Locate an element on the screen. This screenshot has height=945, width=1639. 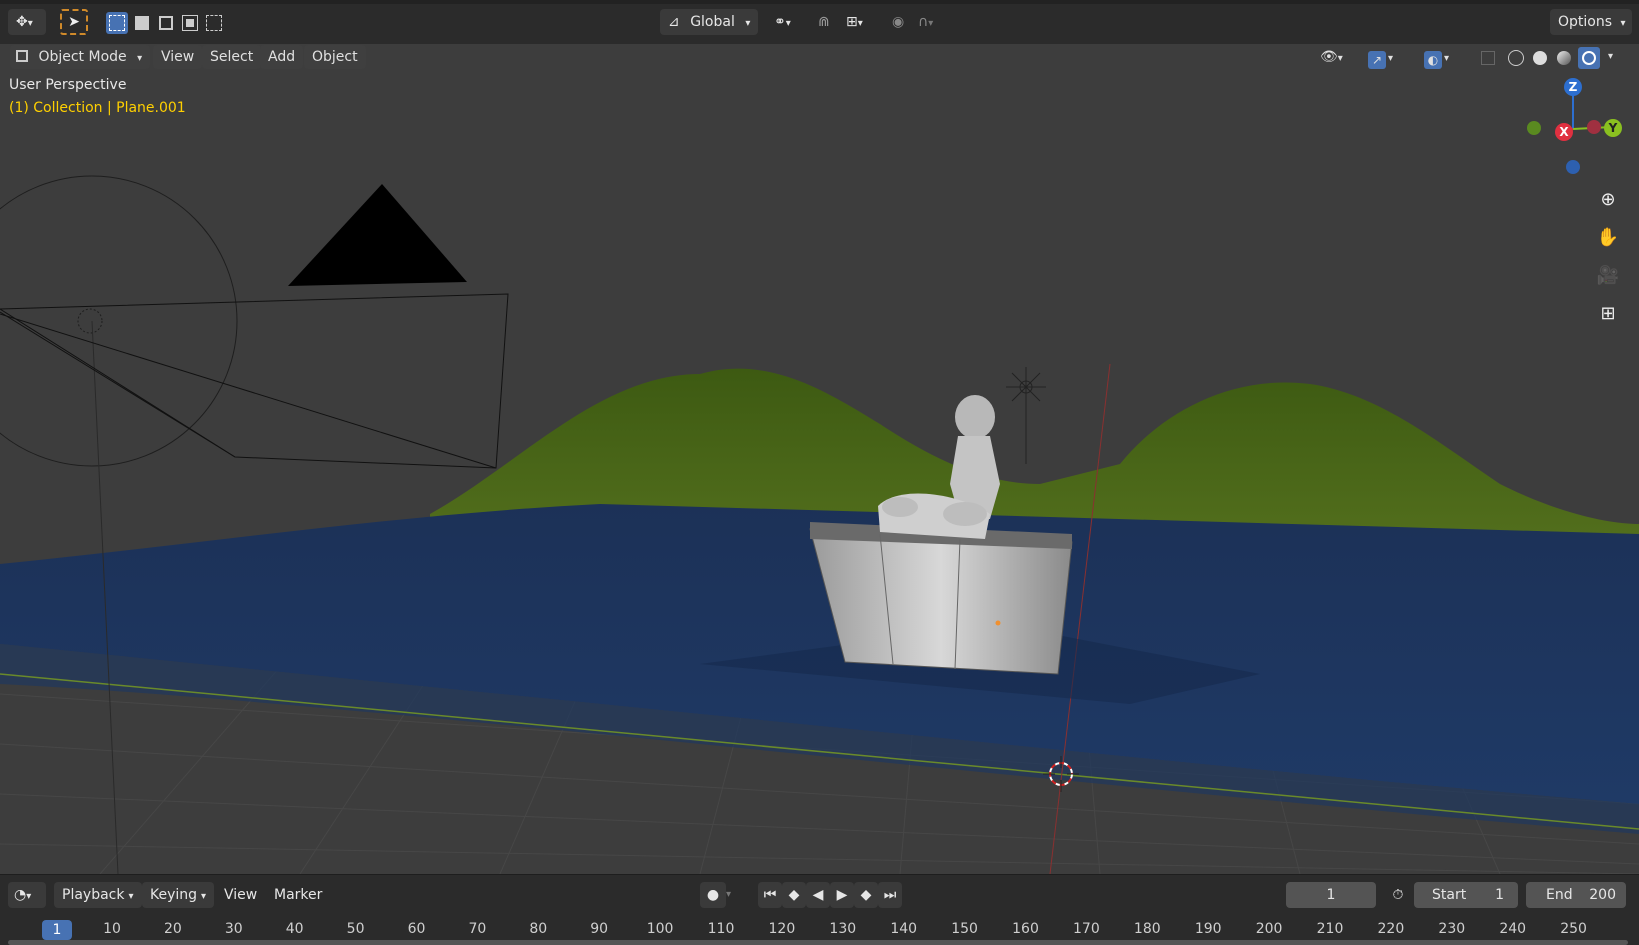
snap-toggle: ⋒ is located at coordinates (825, 22).